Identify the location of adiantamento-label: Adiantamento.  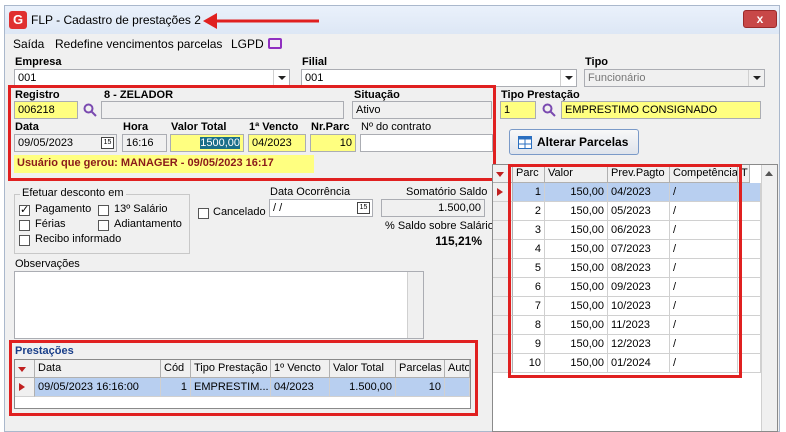
(148, 224).